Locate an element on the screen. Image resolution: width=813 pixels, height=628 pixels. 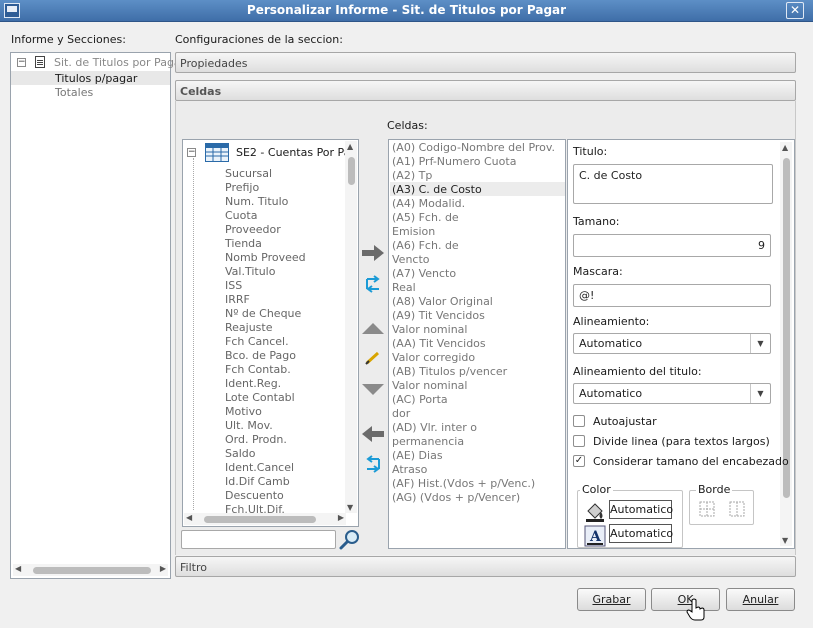
field-item: Sucursal is located at coordinates (248, 173).